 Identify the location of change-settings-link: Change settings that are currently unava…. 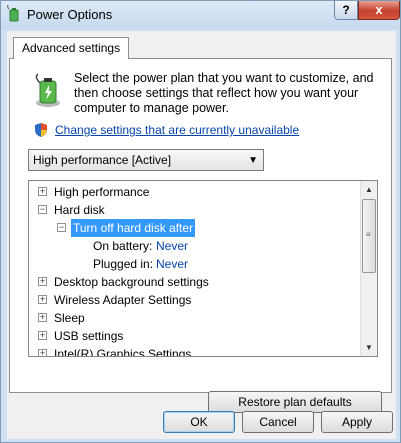
(177, 130).